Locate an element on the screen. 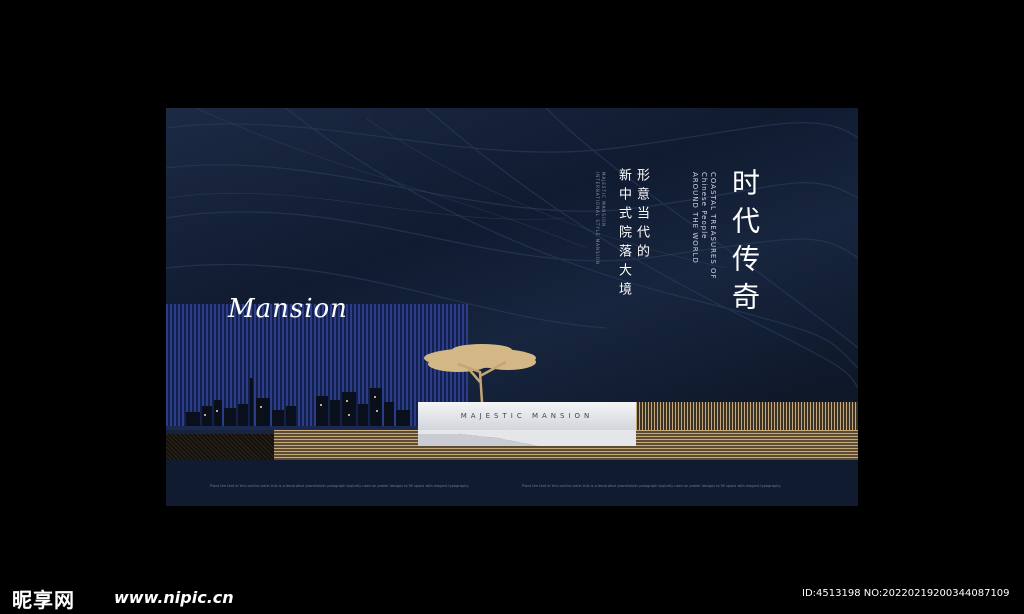  gold-stripe-panel is located at coordinates (747, 417).